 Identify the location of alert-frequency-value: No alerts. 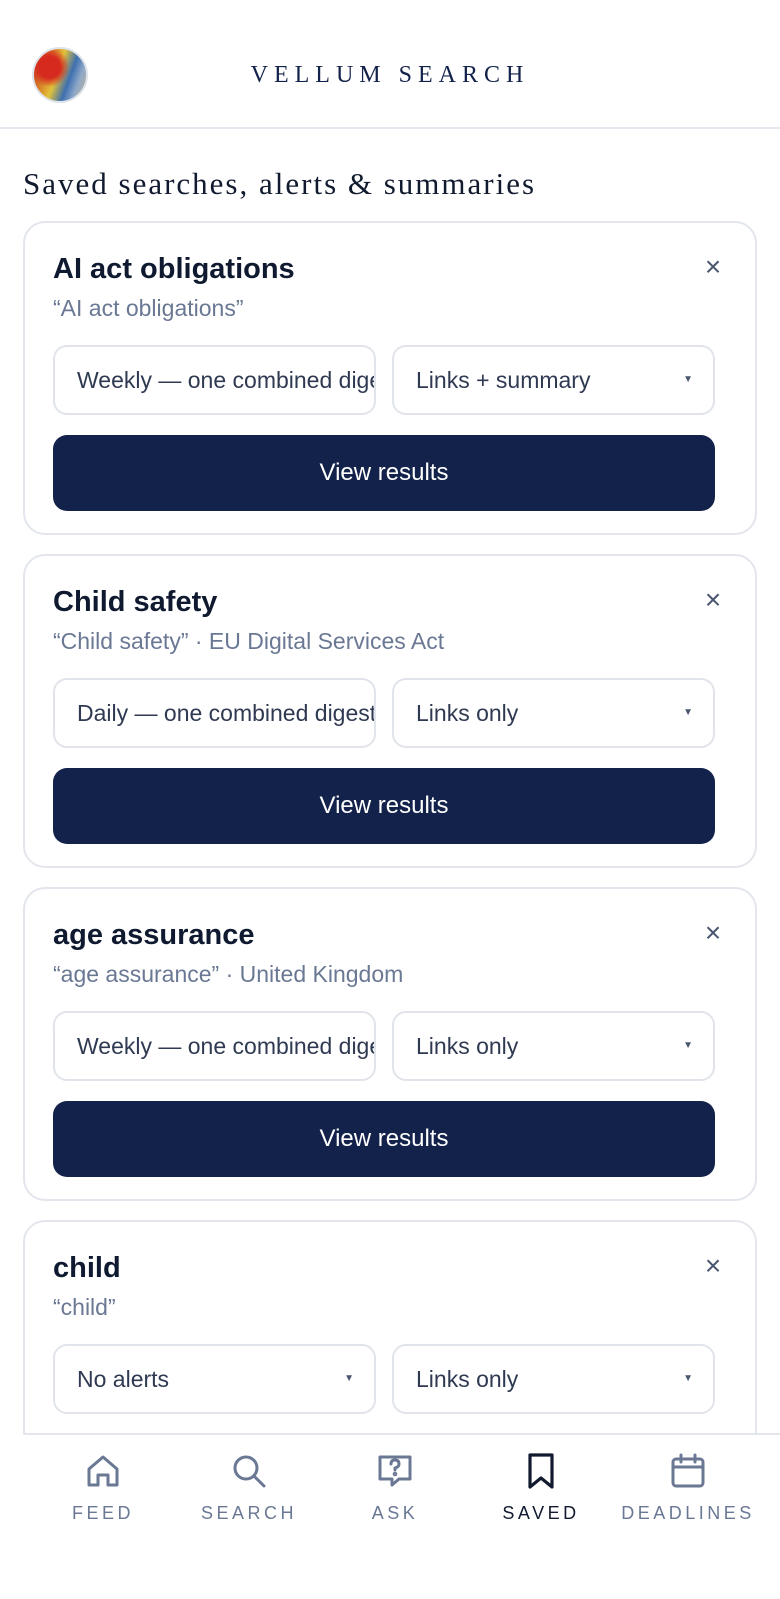
(123, 1379).